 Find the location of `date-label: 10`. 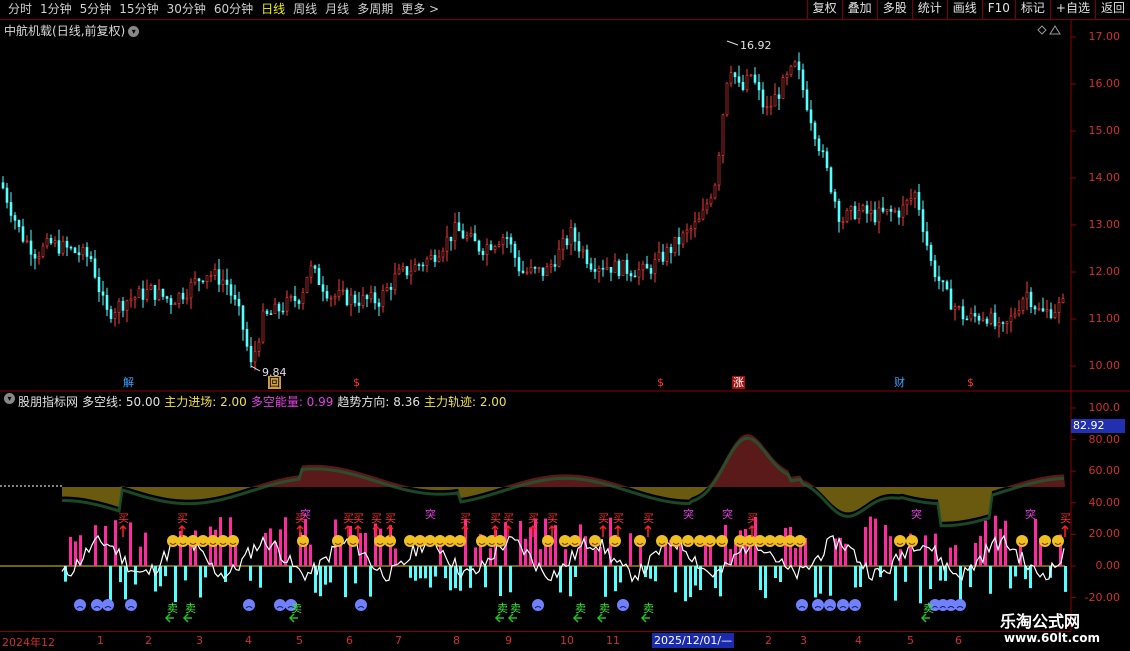

date-label: 10 is located at coordinates (567, 640).